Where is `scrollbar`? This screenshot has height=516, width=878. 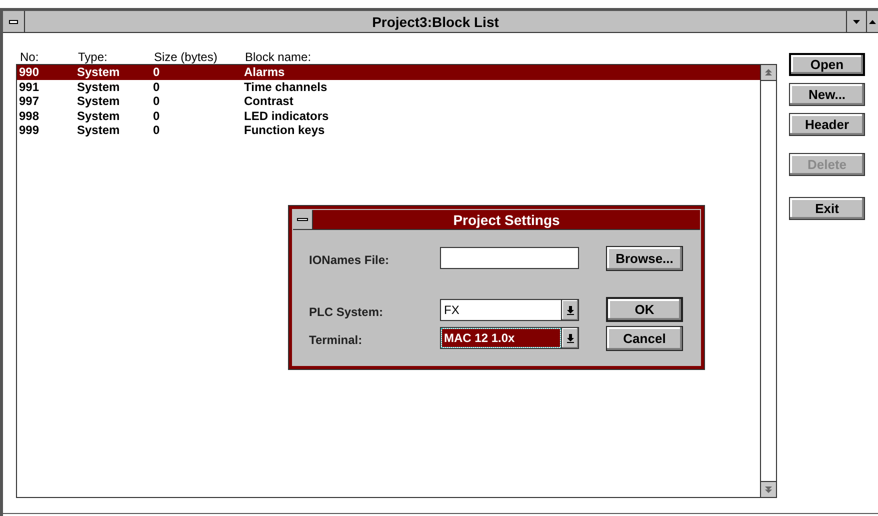
scrollbar is located at coordinates (768, 281).